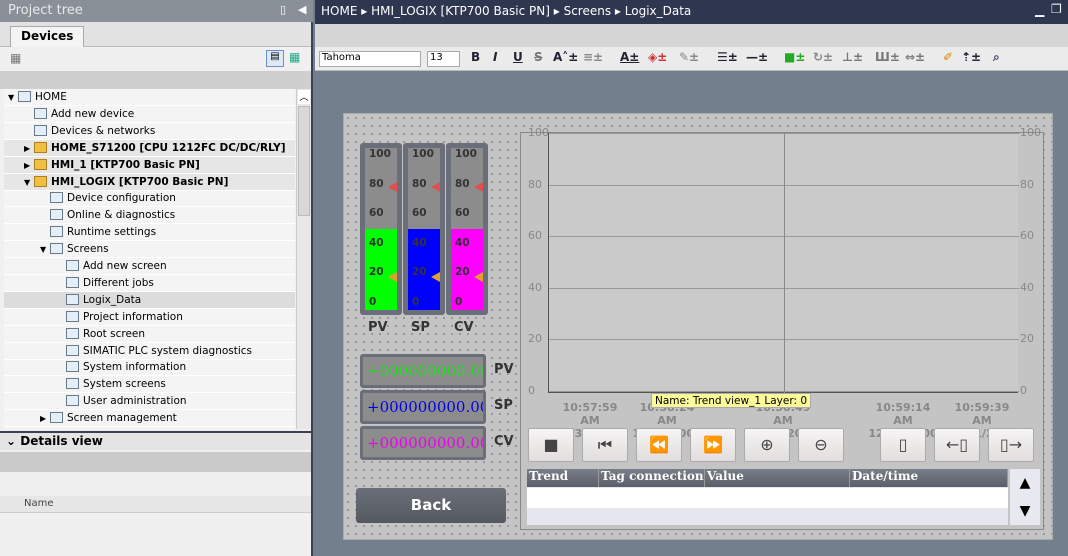 Image resolution: width=1068 pixels, height=556 pixels. I want to click on collapse-icon: ◀, so click(302, 9).